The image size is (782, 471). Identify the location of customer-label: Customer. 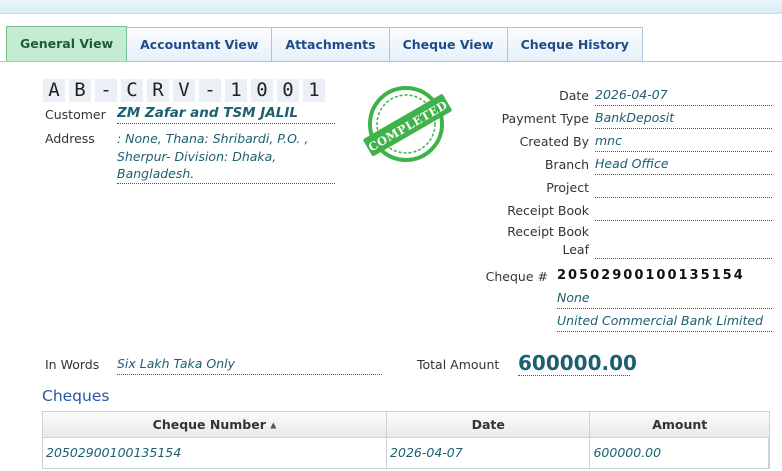
(75, 114).